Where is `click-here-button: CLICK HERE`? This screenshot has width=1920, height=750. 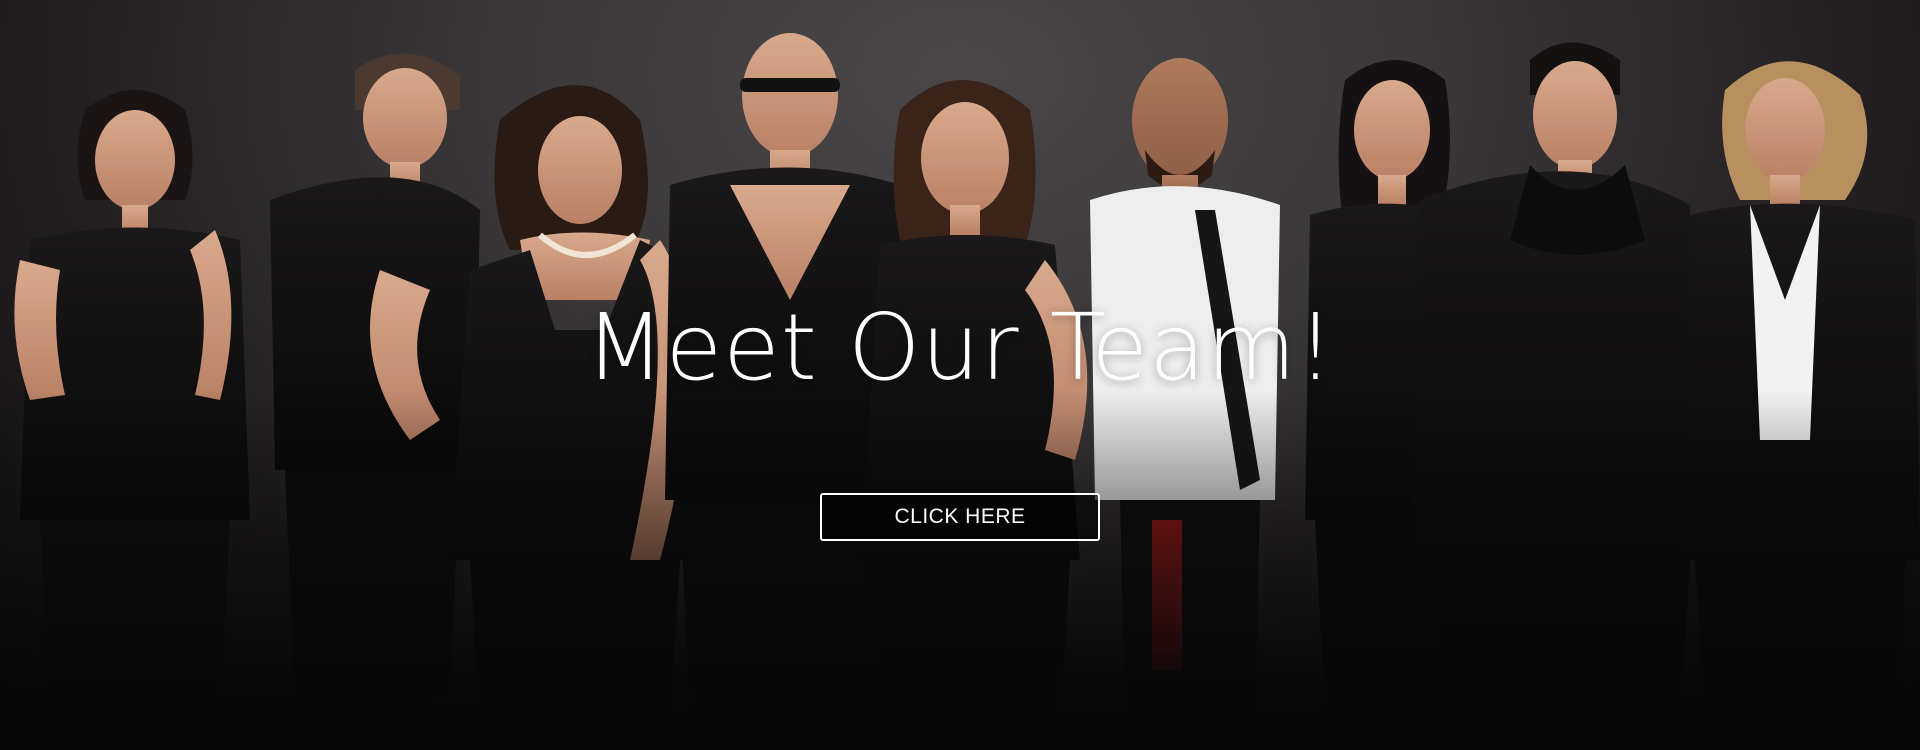 click-here-button: CLICK HERE is located at coordinates (960, 517).